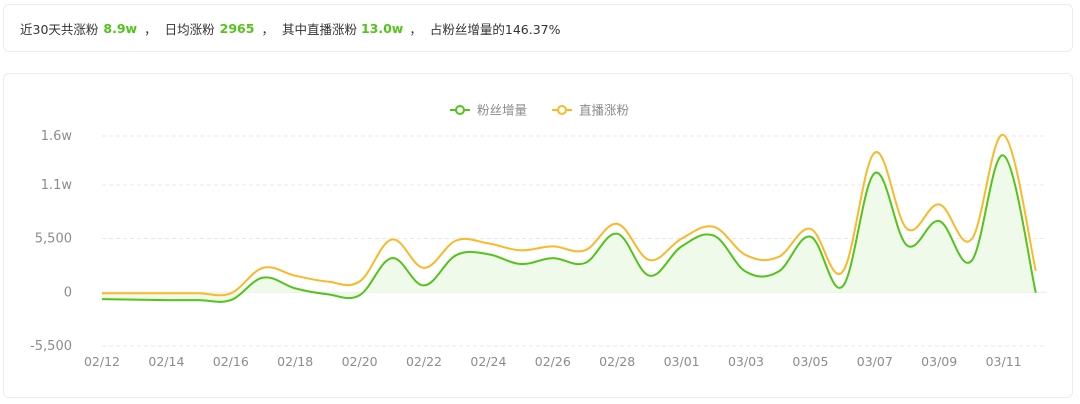  Describe the element at coordinates (746, 361) in the screenshot. I see `x-tick-label: 03/03` at that location.